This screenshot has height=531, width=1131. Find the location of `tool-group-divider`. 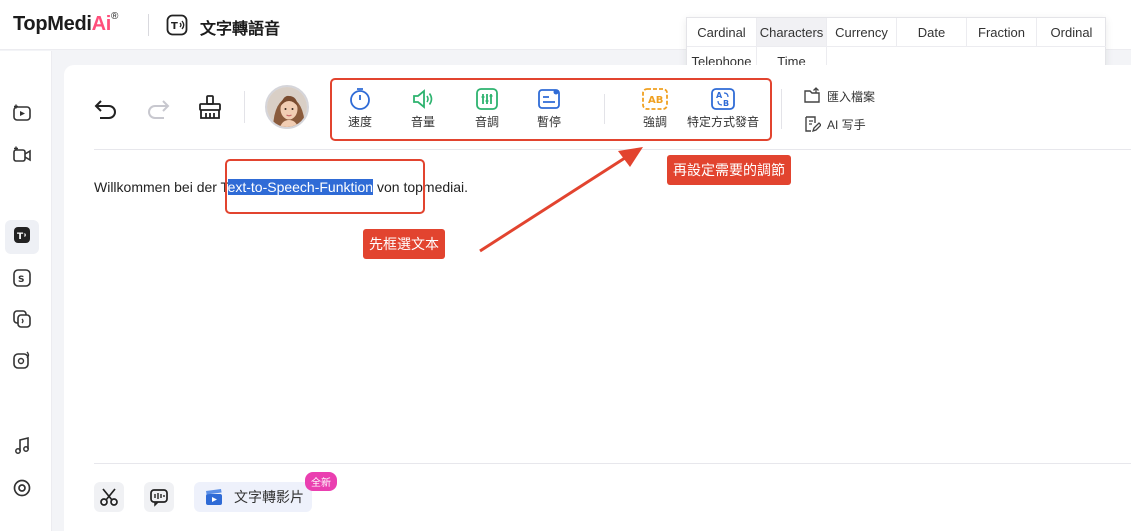

tool-group-divider is located at coordinates (604, 109).